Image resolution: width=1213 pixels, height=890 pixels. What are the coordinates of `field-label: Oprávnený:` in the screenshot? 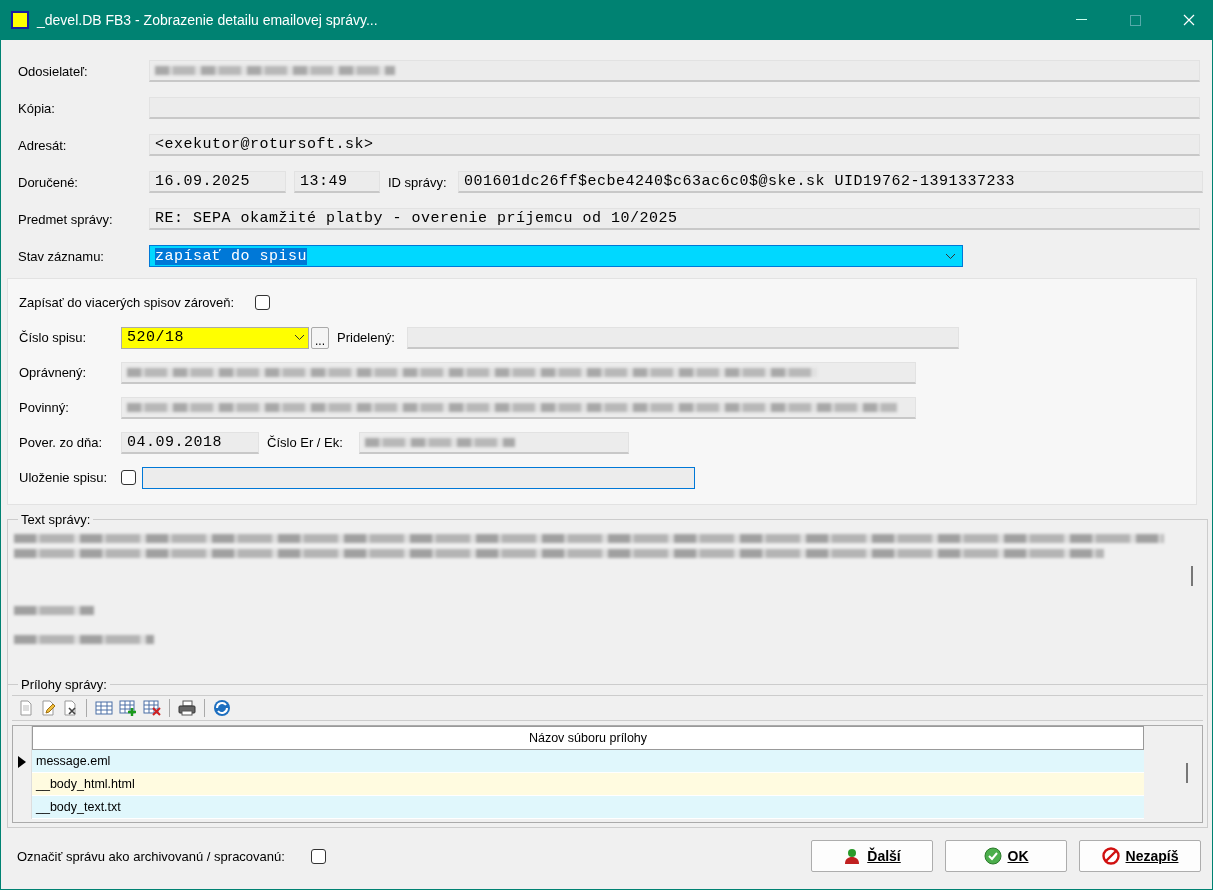 It's located at (53, 372).